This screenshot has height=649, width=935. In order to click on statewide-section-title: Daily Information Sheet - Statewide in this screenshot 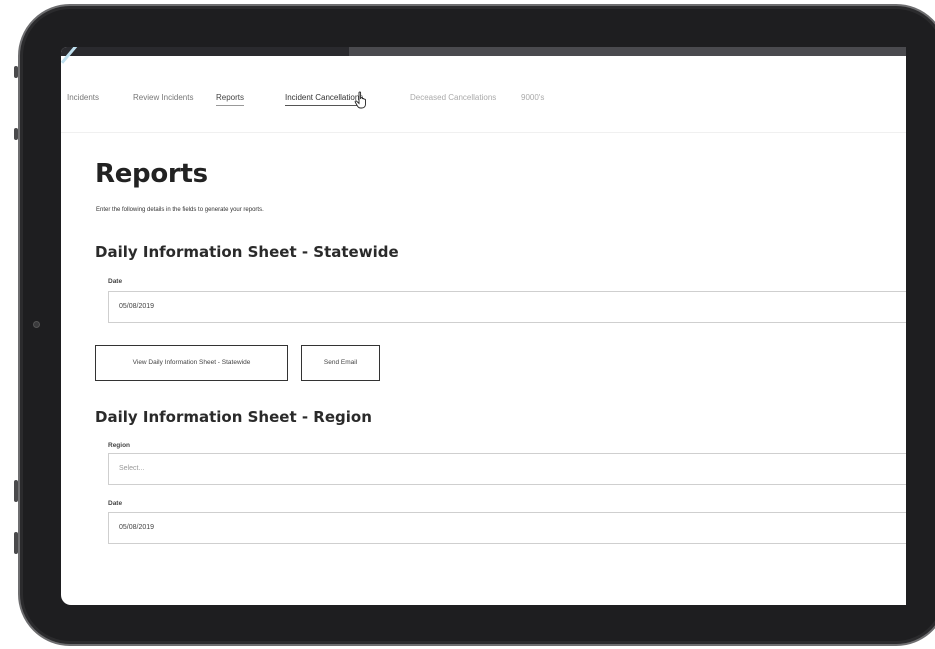, I will do `click(247, 252)`.